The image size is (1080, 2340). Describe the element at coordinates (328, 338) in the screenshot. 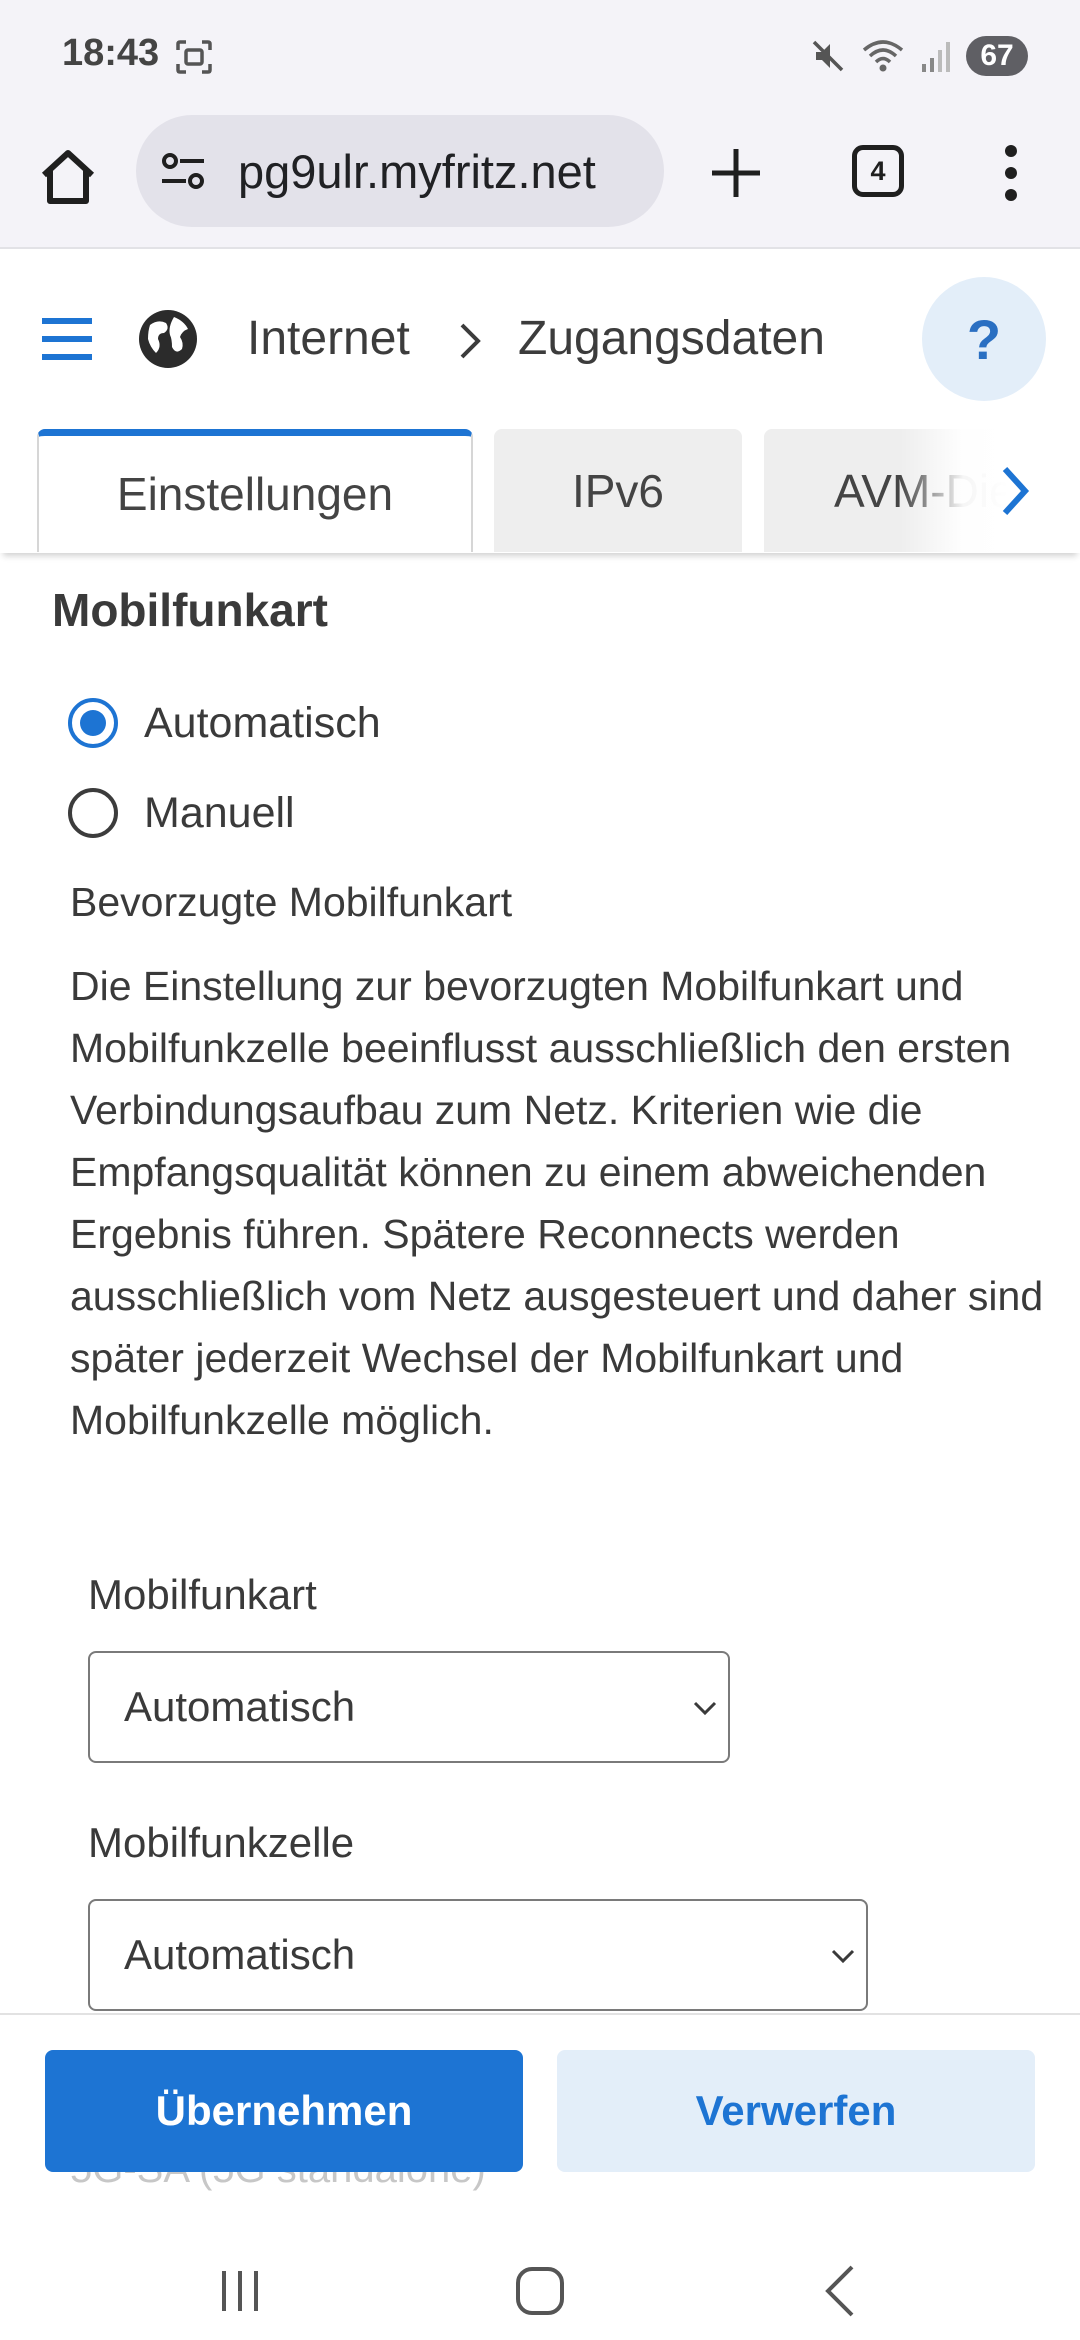

I see `breadcrumb-internet: Internet` at that location.